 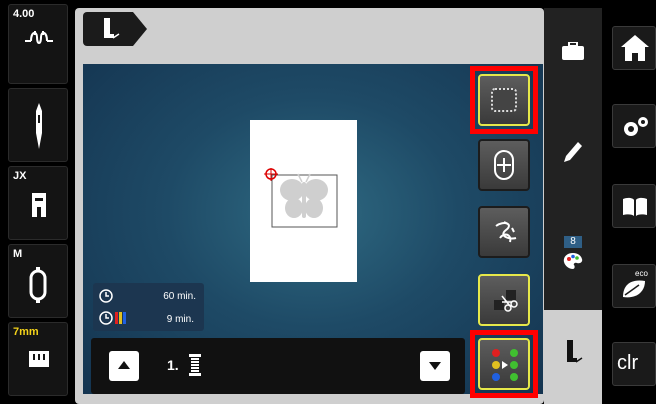 I want to click on scissors-icon, so click(x=506, y=301).